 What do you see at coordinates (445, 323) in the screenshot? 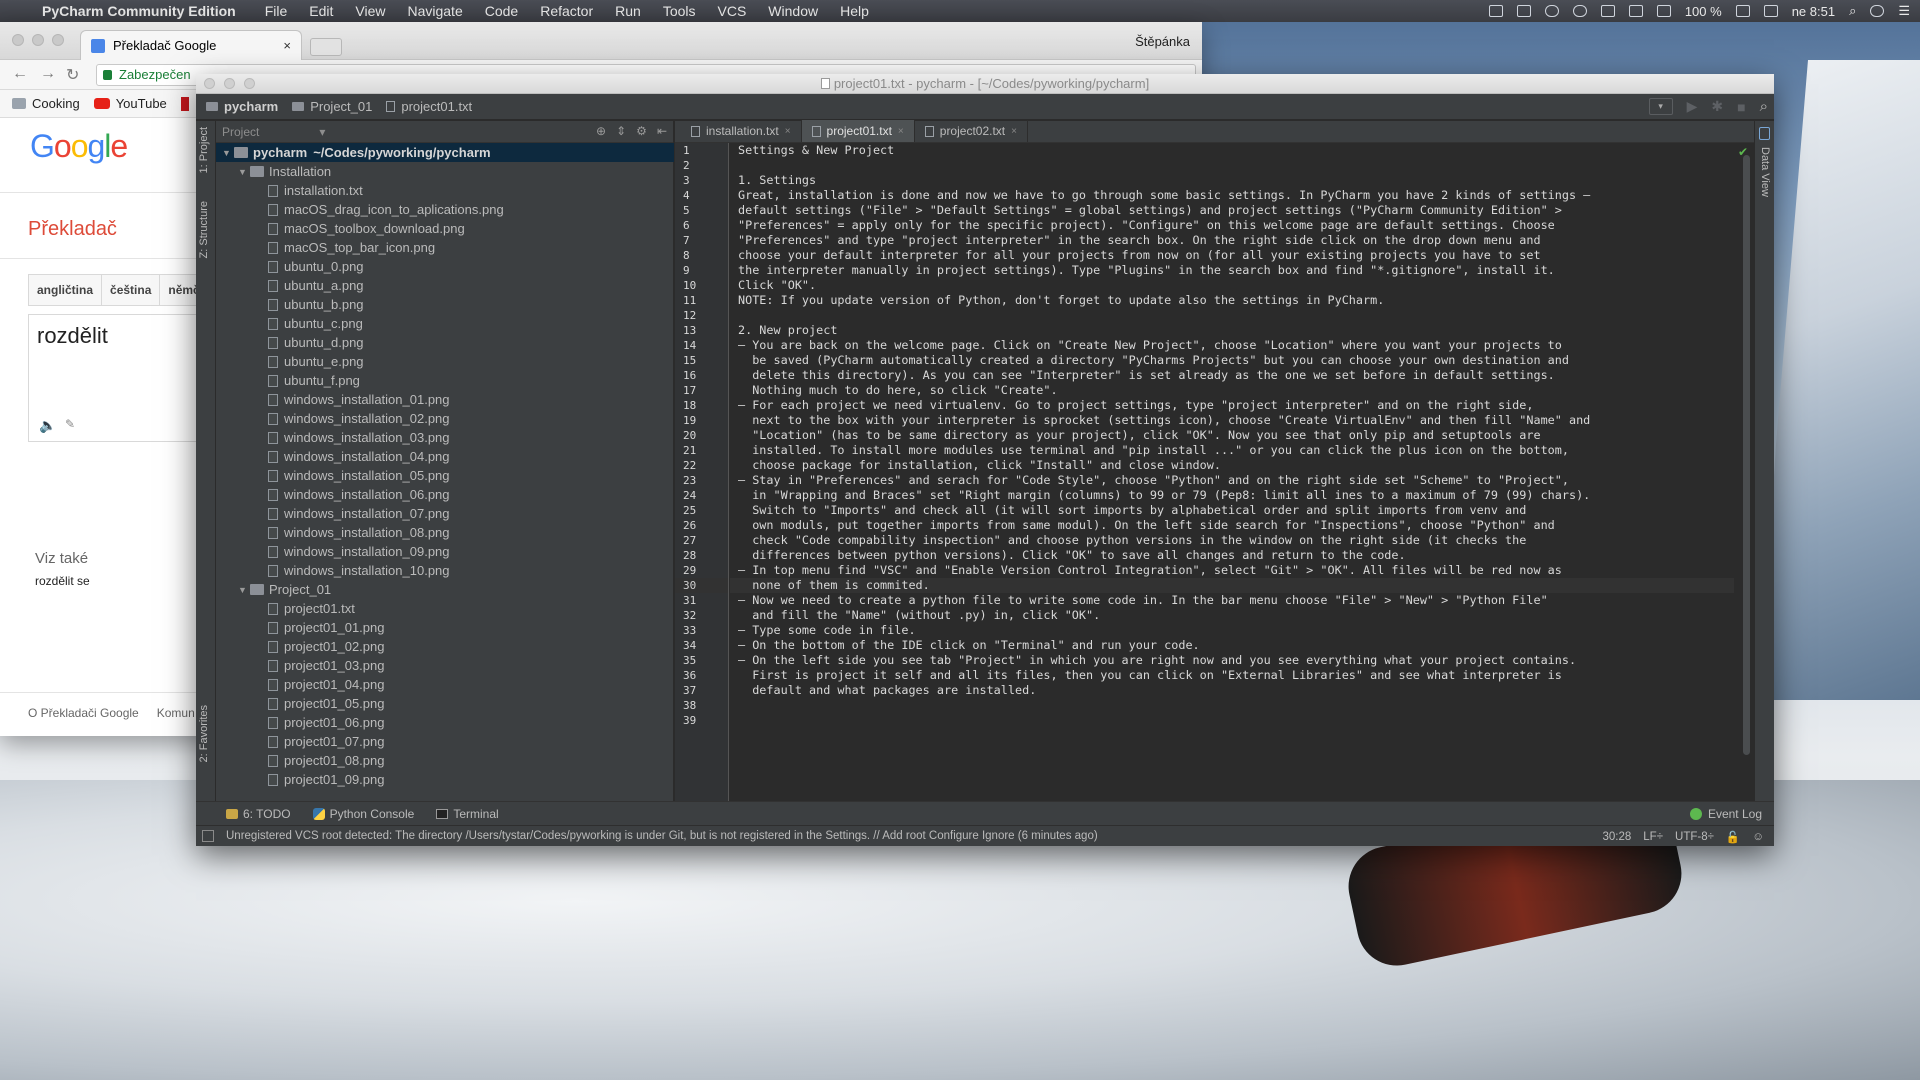
I see `tree-file: ubuntu_c.png` at bounding box center [445, 323].